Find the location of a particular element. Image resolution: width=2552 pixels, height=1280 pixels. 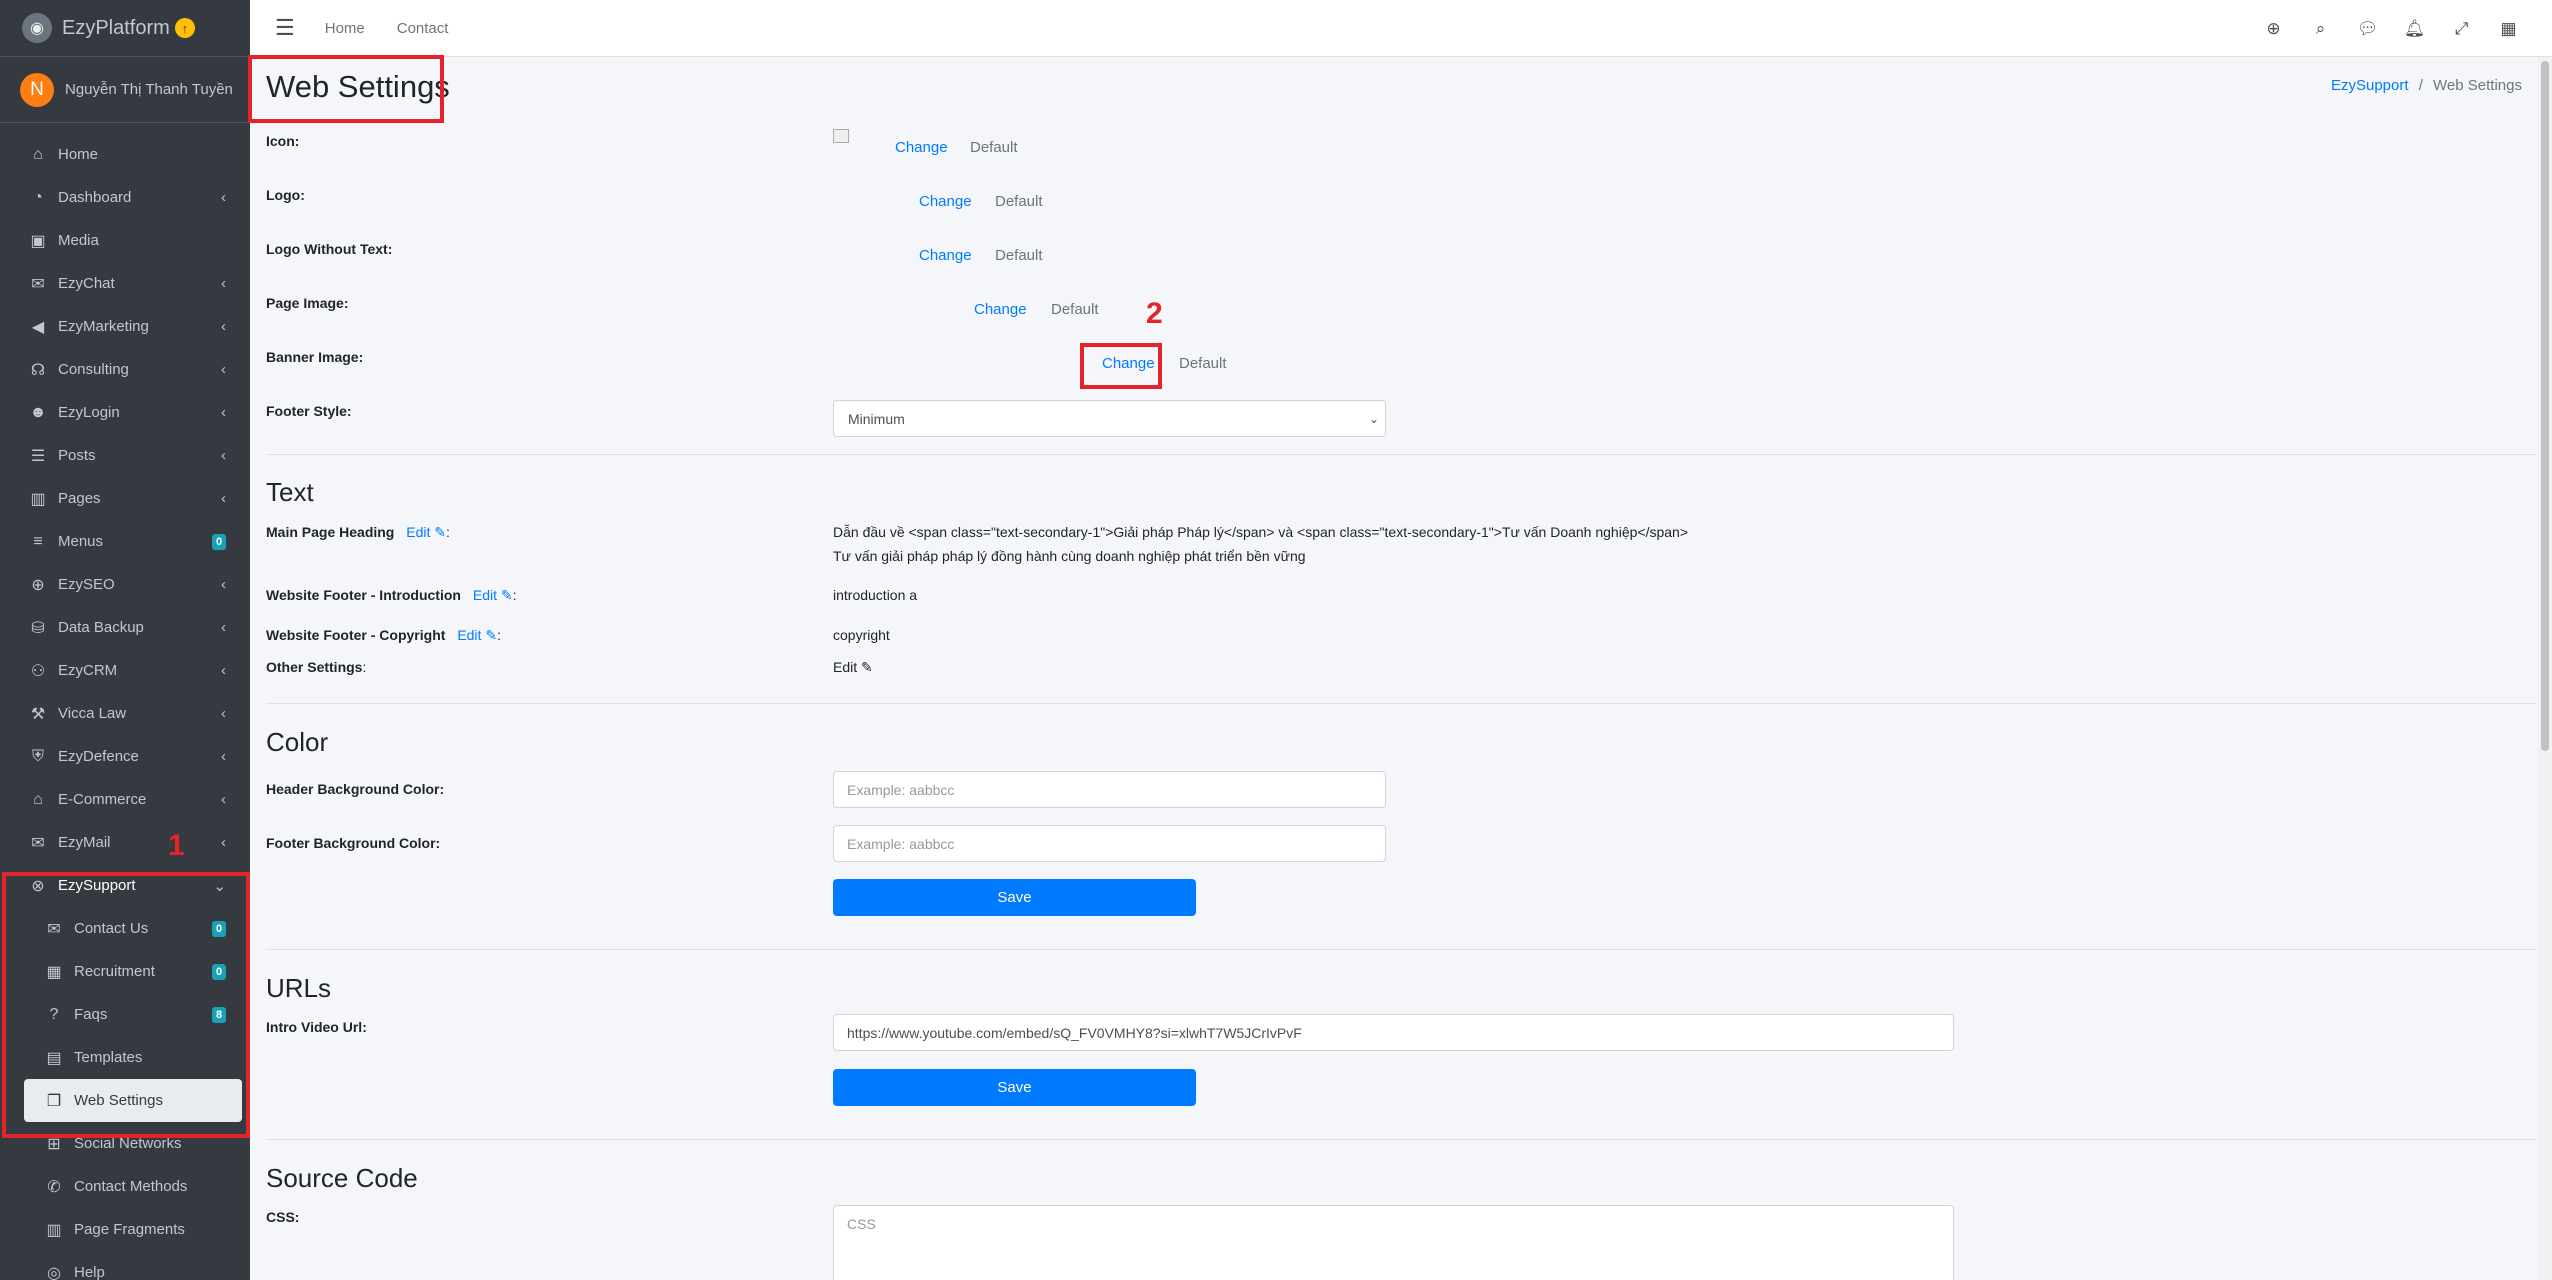

scrollbar-thumb is located at coordinates (2545, 406).